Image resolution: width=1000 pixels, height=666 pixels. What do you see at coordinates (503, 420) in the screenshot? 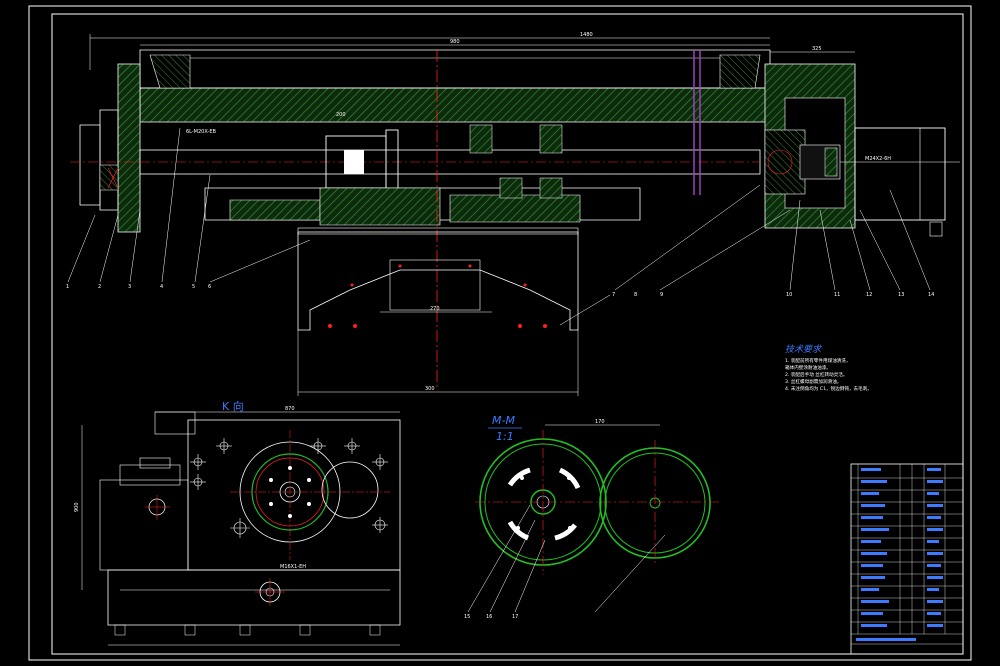
I see `m-view-label: M-M` at bounding box center [503, 420].